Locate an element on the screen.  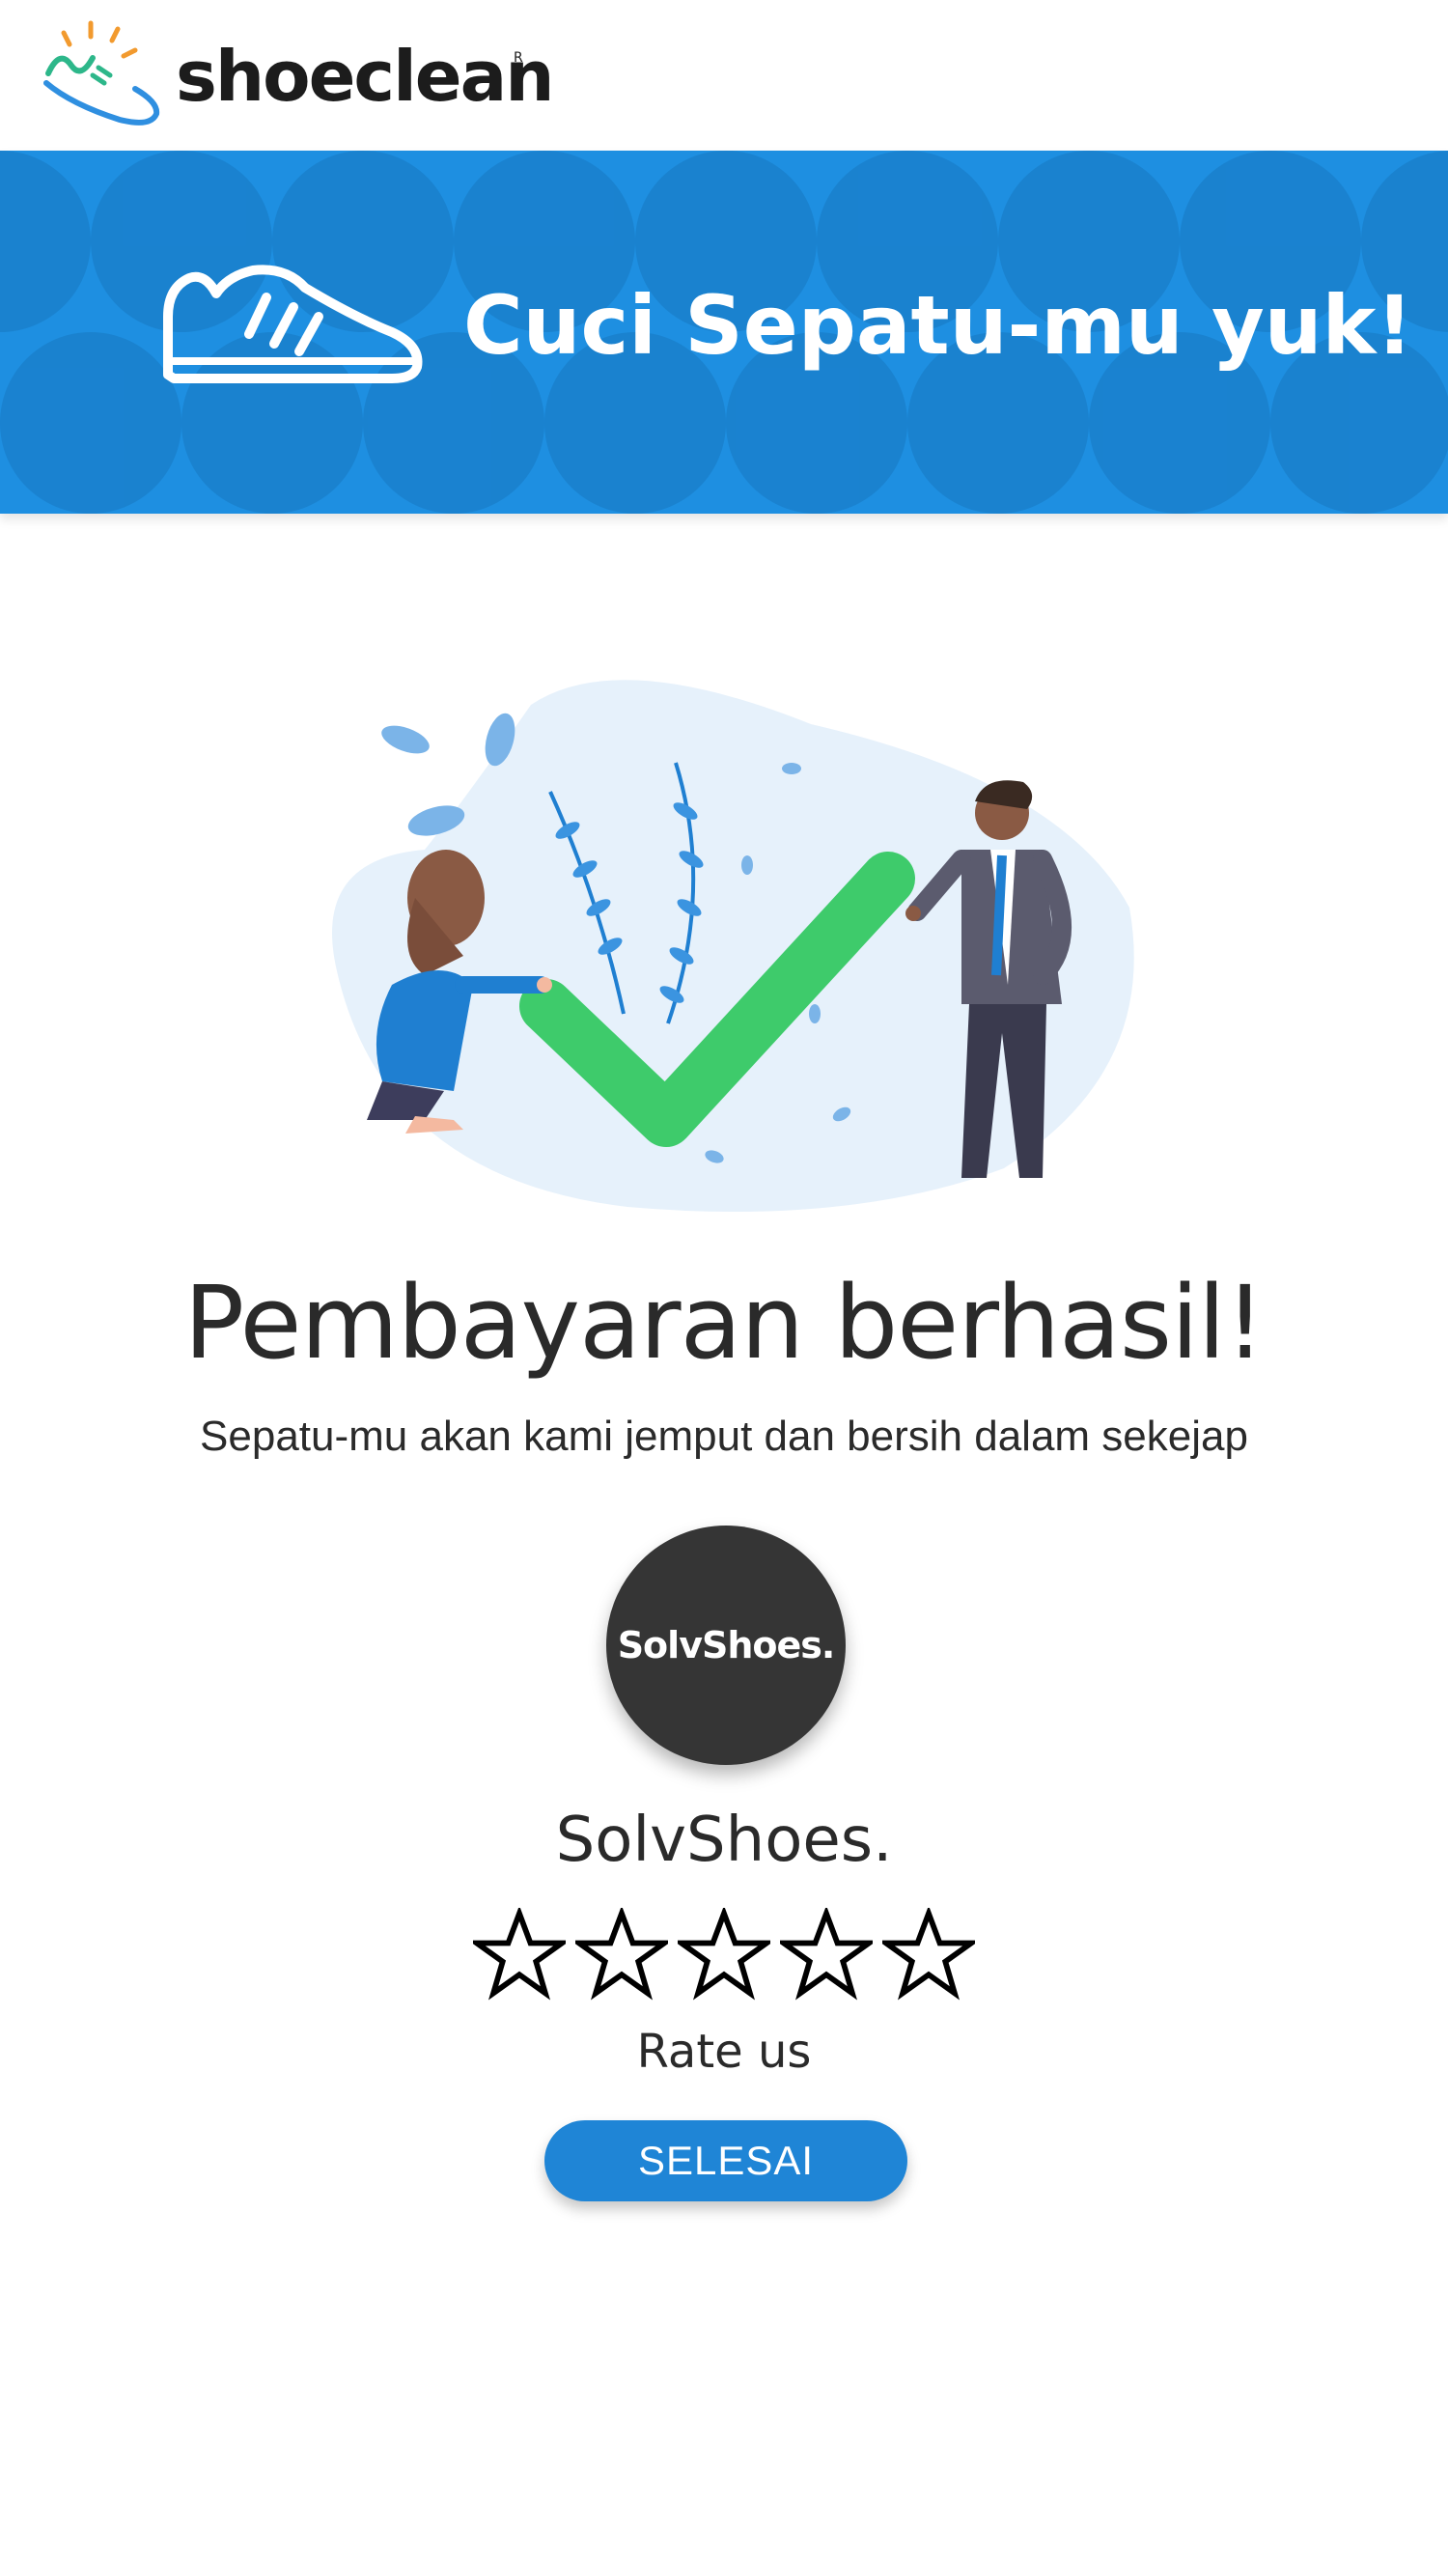
star-1-icon is located at coordinates (519, 1955).